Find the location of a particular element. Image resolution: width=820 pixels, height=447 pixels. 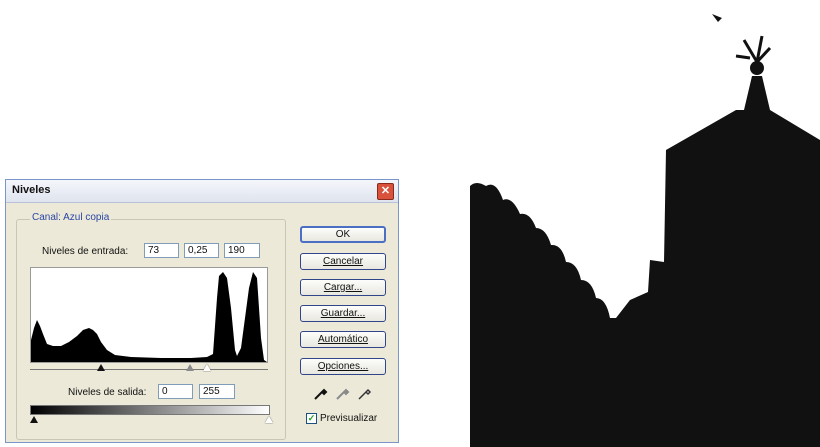

auto-button: Automático is located at coordinates (343, 339).